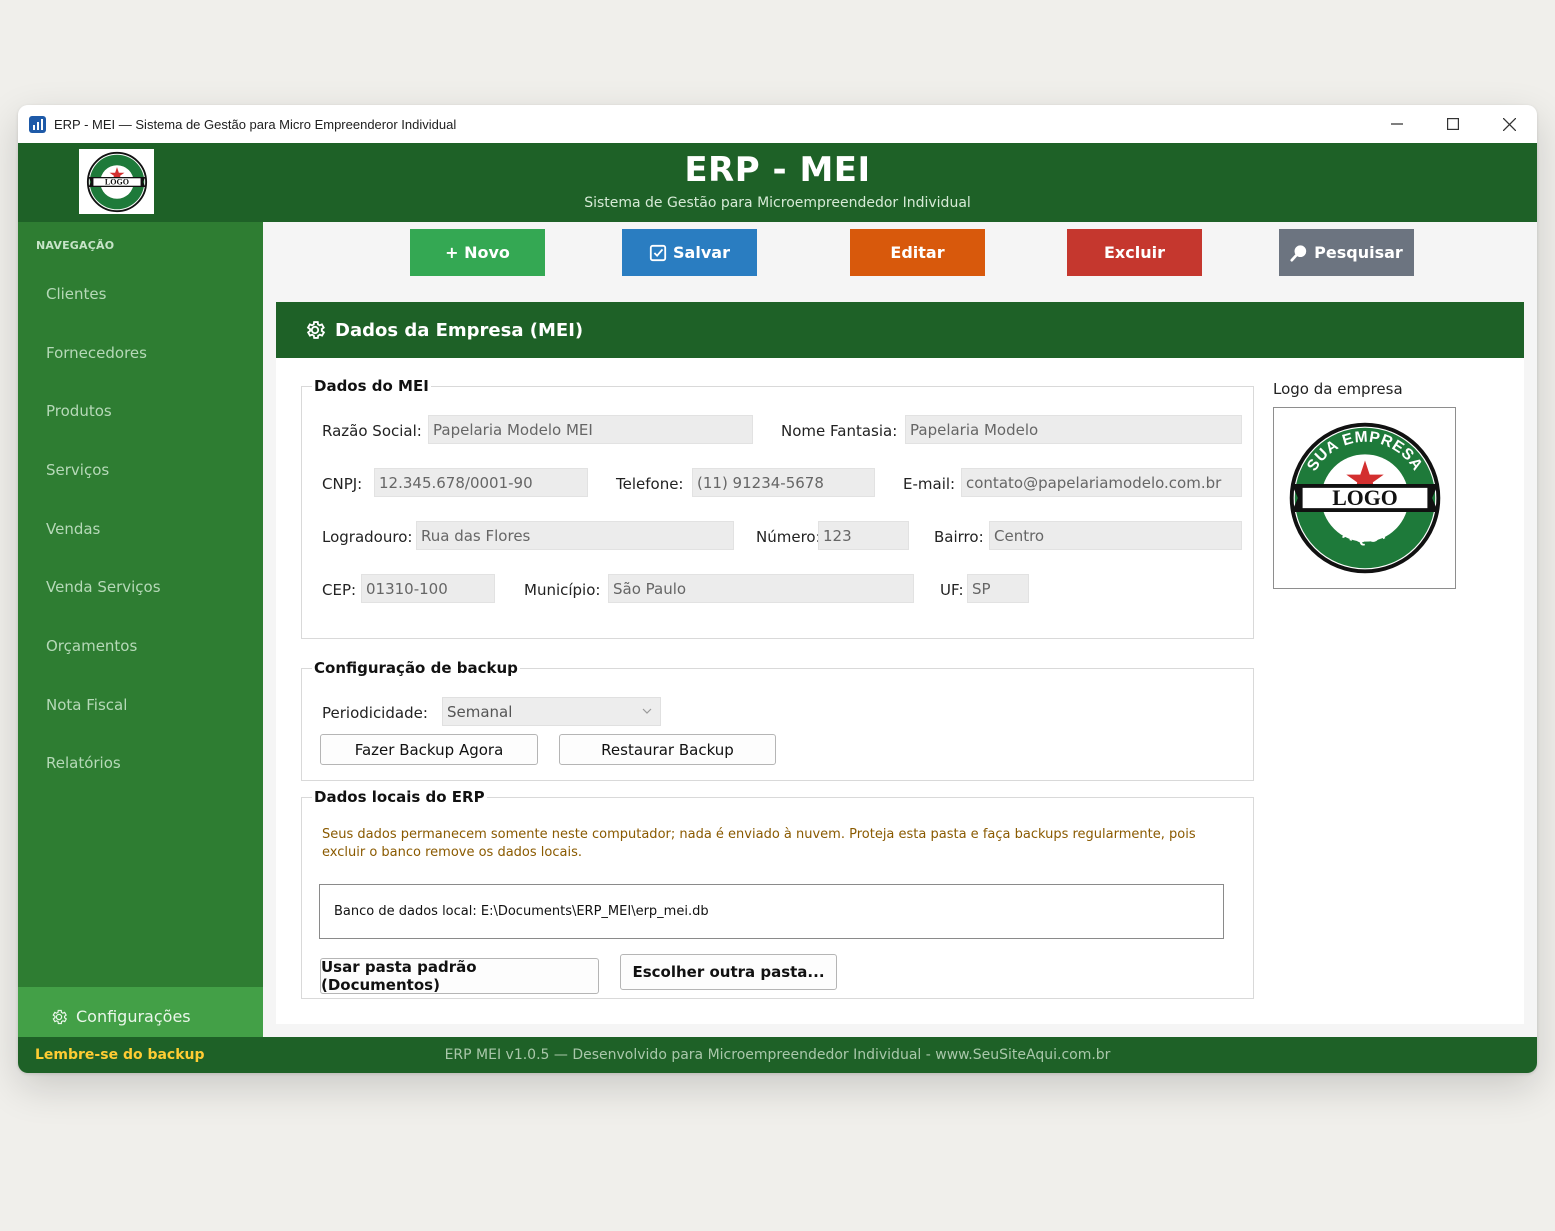 The width and height of the screenshot is (1555, 1231). What do you see at coordinates (140, 705) in the screenshot?
I see `sidebar-item-nota-fiscal: Nota Fiscal` at bounding box center [140, 705].